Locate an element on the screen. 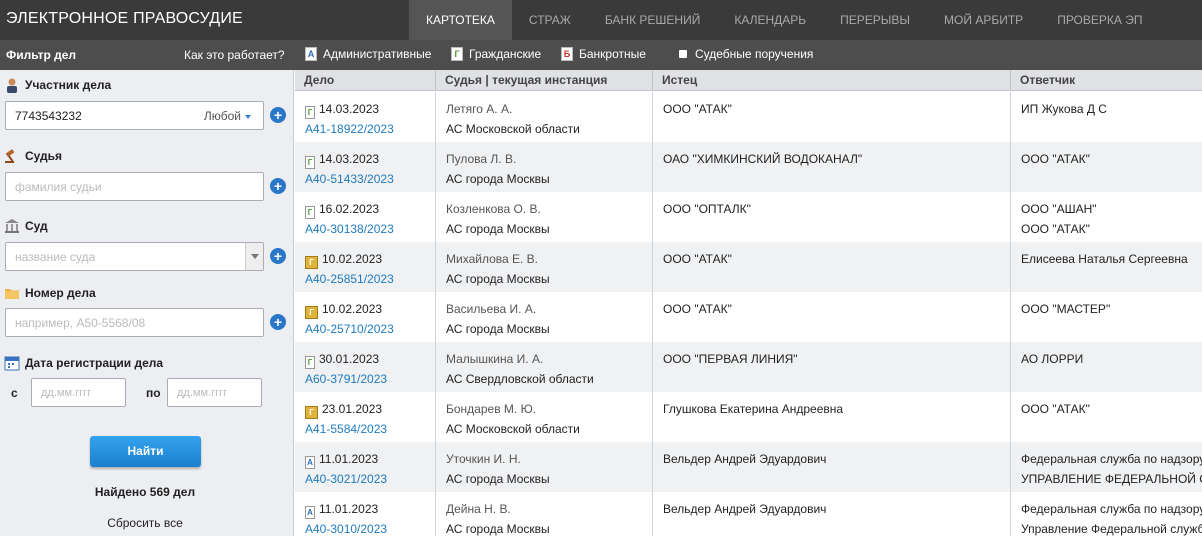 The height and width of the screenshot is (536, 1202). judge-section-label: Судья is located at coordinates (33, 156).